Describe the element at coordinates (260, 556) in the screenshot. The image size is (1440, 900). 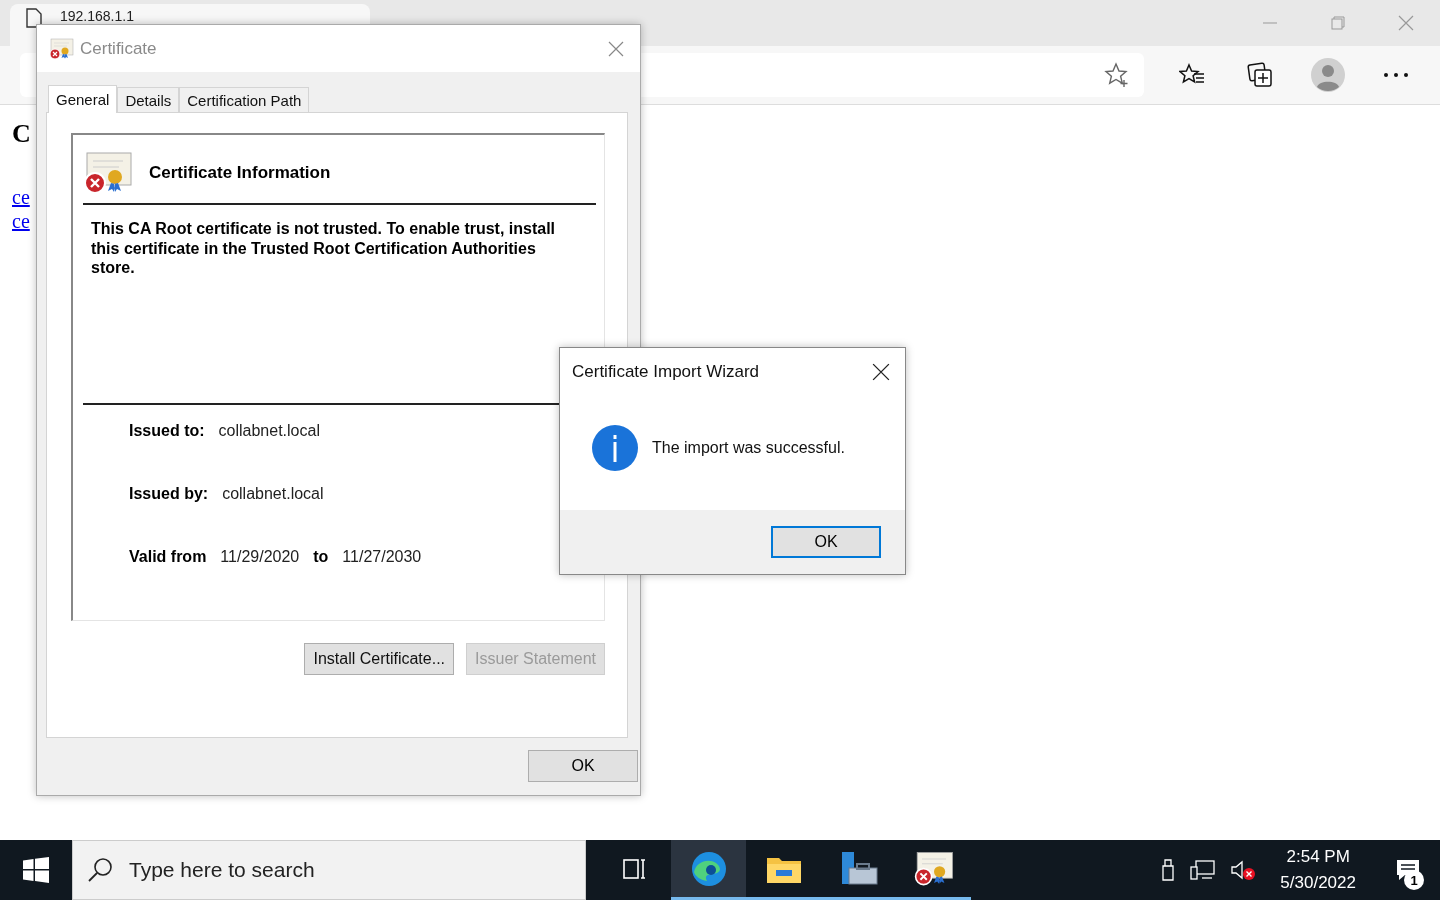
I see `field-value: 11/29/2020` at that location.